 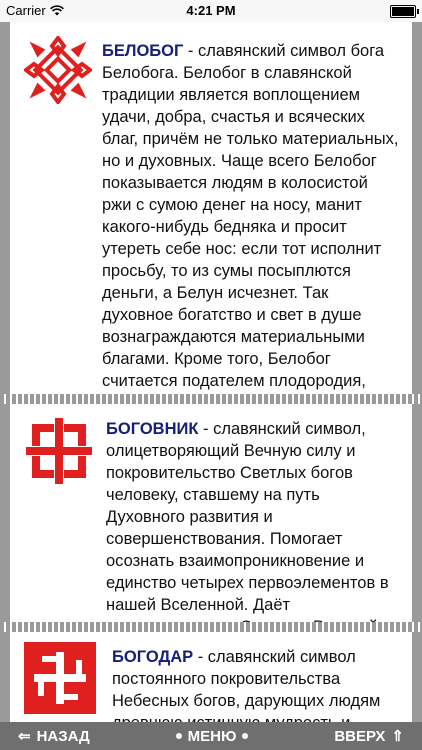 What do you see at coordinates (24, 736) in the screenshot?
I see `arrow-left-icon: ⇐` at bounding box center [24, 736].